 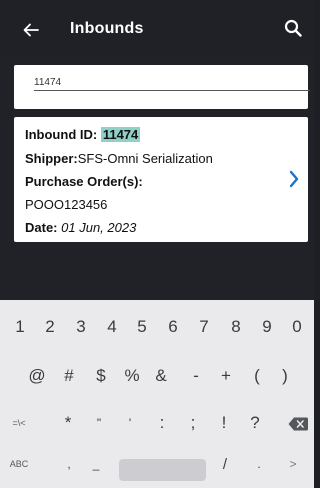 I want to click on shipper-row: Shipper:SFS-Omni Serialization, so click(x=119, y=158).